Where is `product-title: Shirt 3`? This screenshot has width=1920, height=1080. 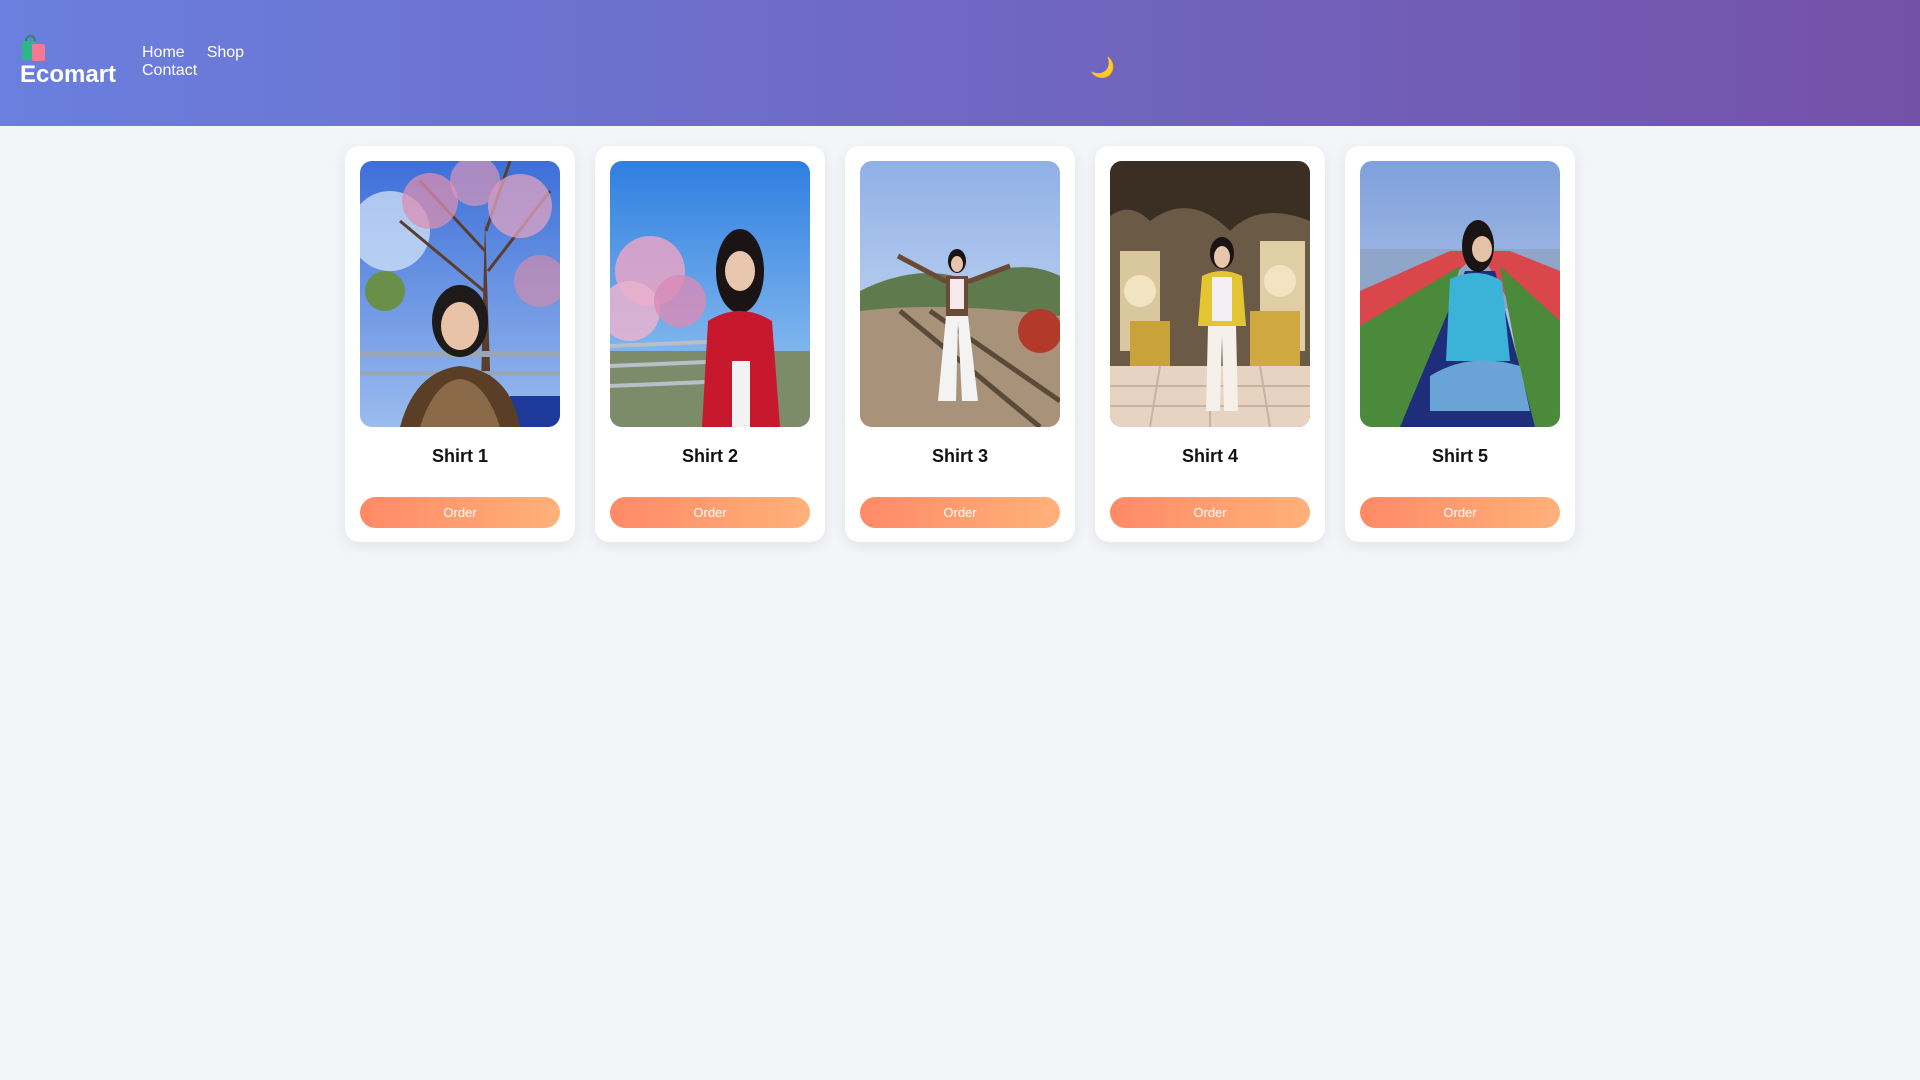
product-title: Shirt 3 is located at coordinates (959, 456).